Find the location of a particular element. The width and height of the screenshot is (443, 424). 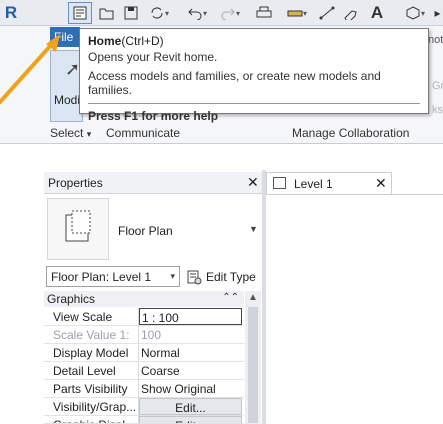

property-key: Detail Level is located at coordinates (84, 371).